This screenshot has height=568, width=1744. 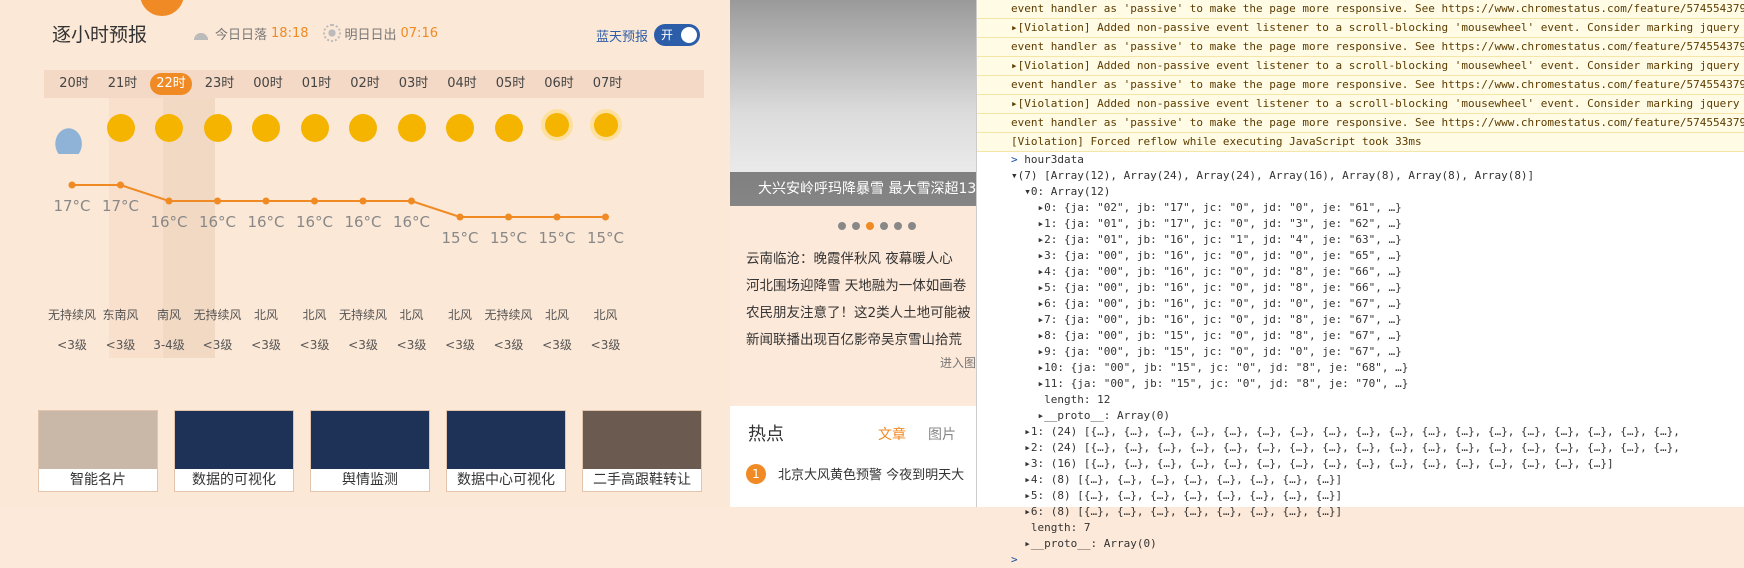 What do you see at coordinates (169, 345) in the screenshot?
I see `wind-level: 3-4级` at bounding box center [169, 345].